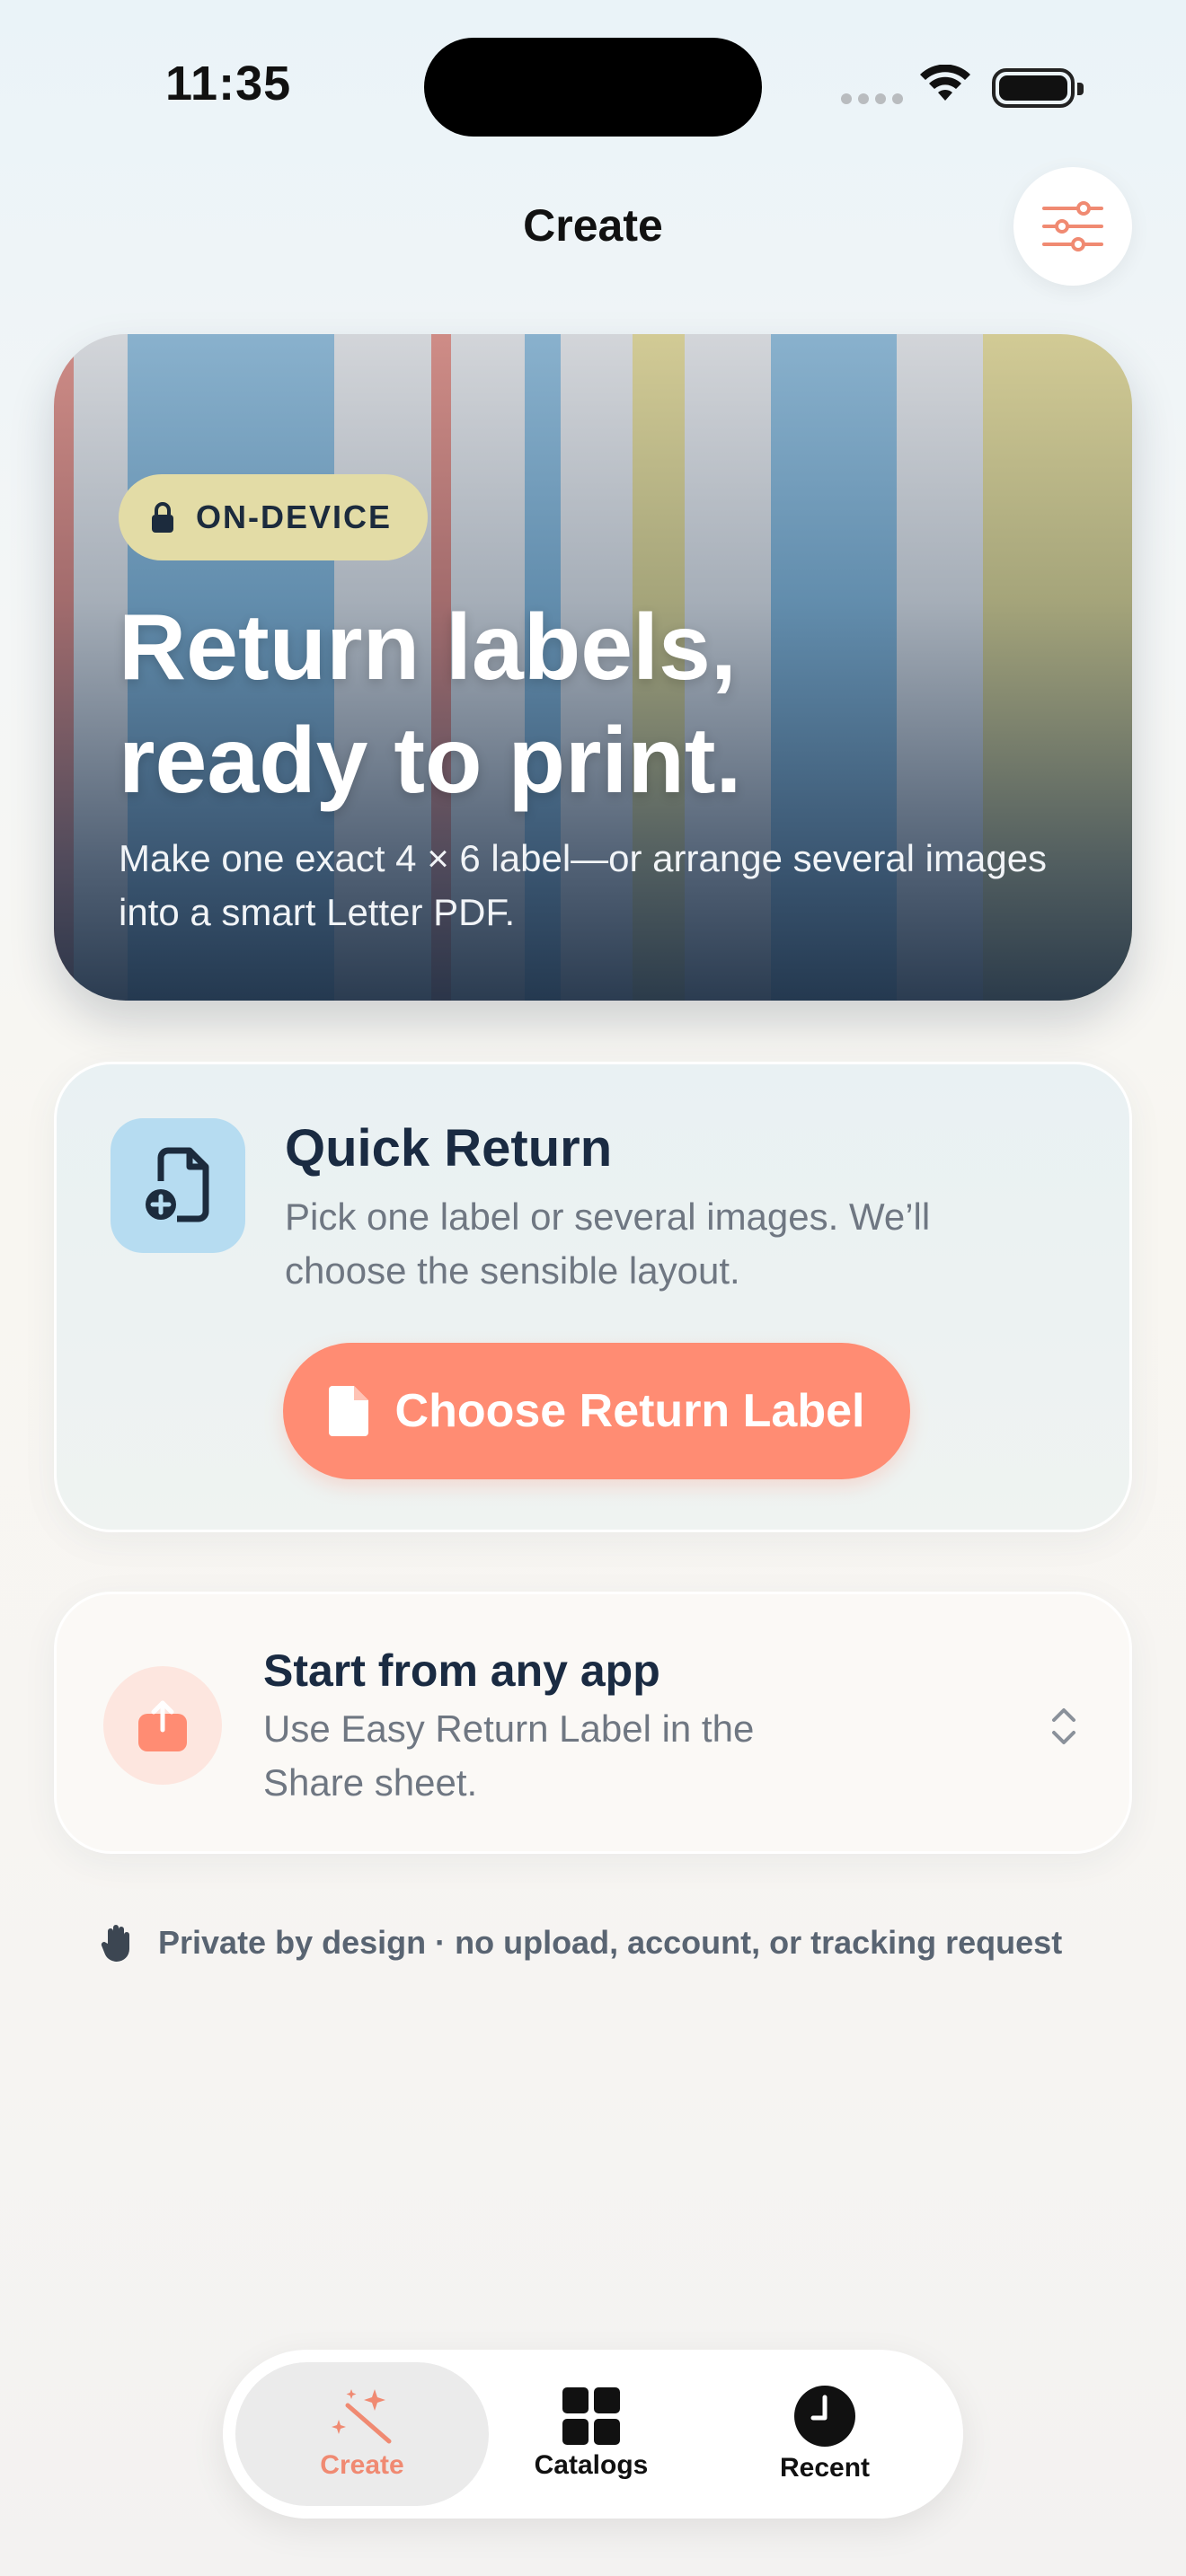 The height and width of the screenshot is (2576, 1186). Describe the element at coordinates (825, 2468) in the screenshot. I see `tab-recent-label: Recent` at that location.